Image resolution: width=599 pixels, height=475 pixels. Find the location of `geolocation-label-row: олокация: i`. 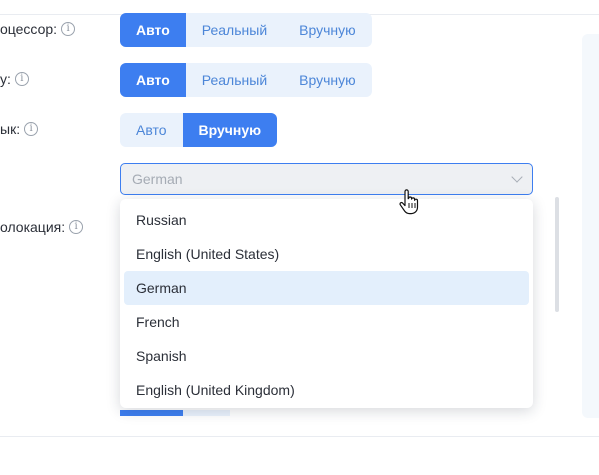

geolocation-label-row: олокация: i is located at coordinates (42, 227).